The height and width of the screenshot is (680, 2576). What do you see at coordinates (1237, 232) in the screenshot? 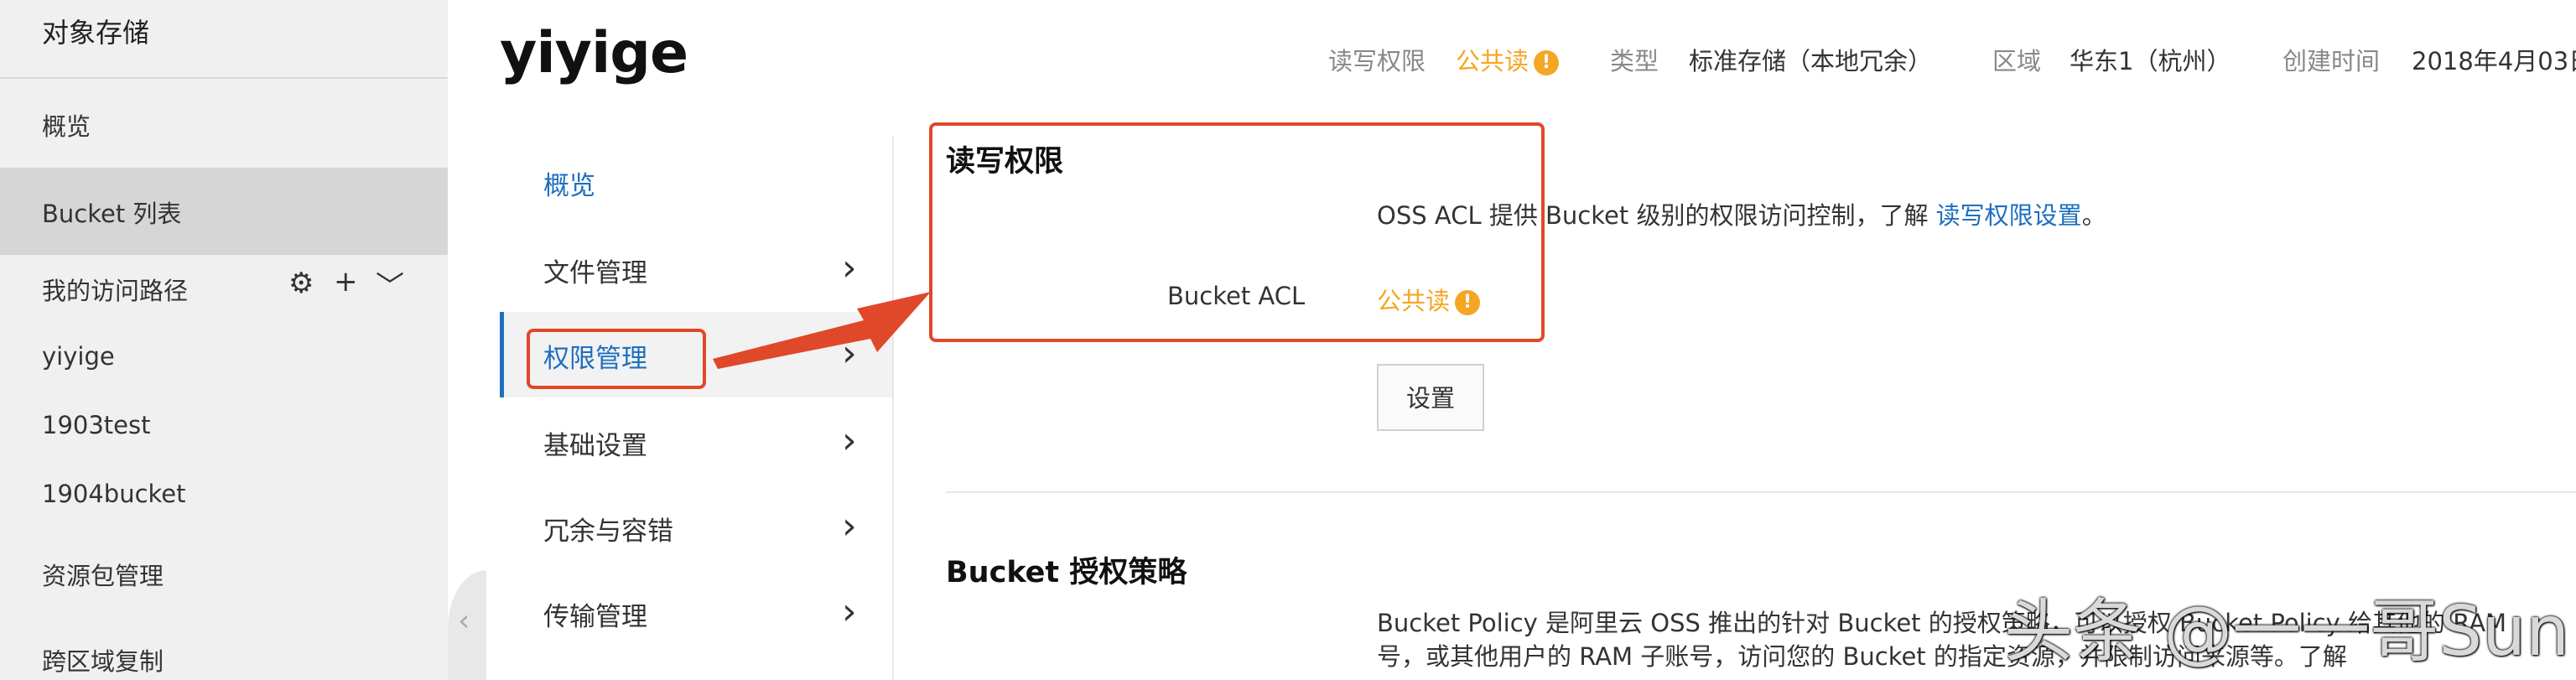
I see `annotation-highlight-acl` at bounding box center [1237, 232].